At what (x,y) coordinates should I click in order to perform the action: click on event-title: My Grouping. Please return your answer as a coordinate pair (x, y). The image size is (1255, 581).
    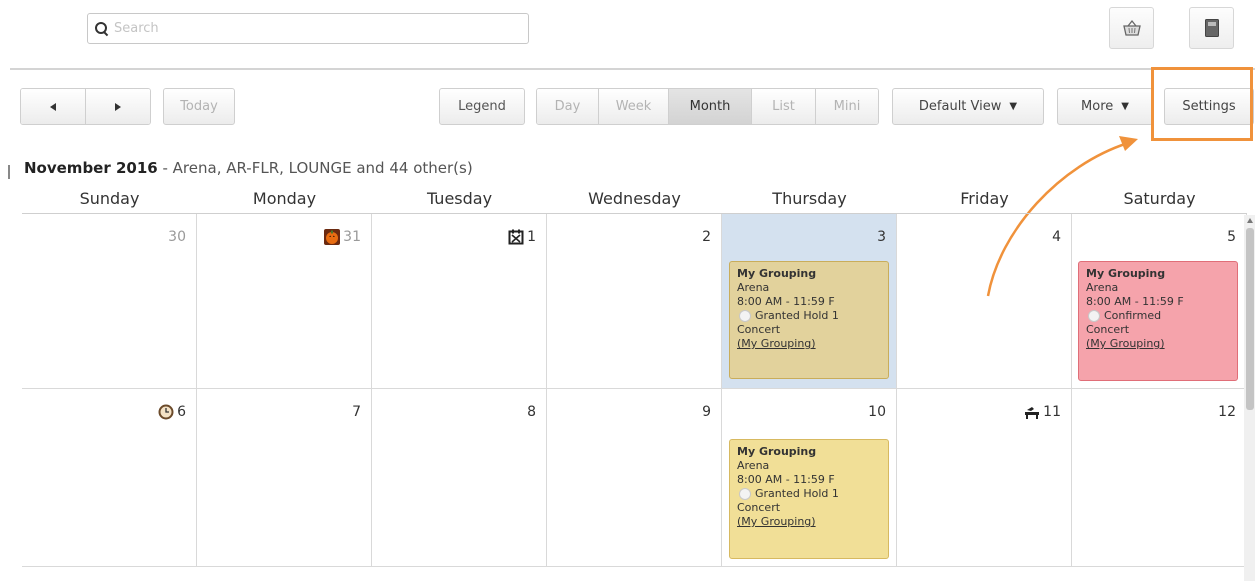
    Looking at the image, I should click on (777, 451).